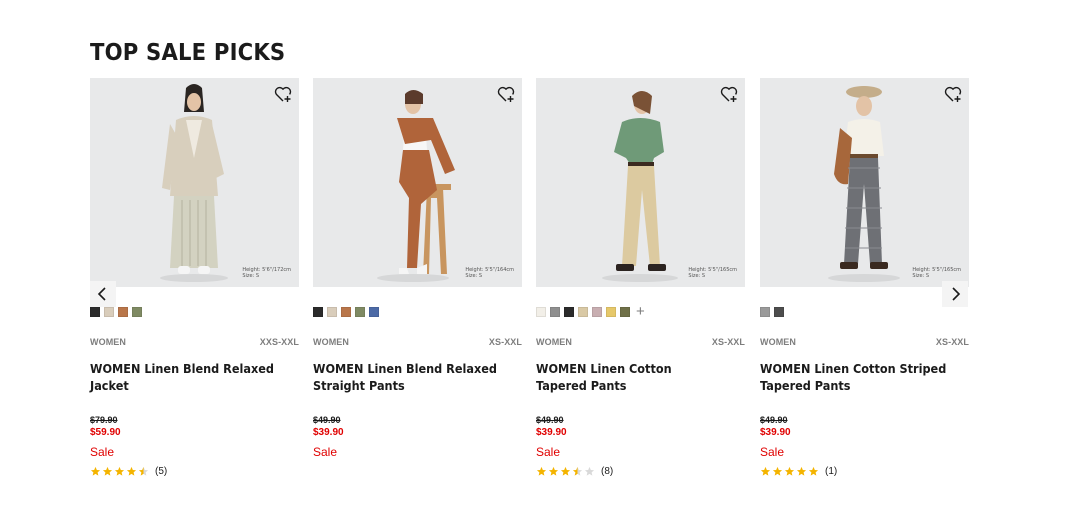 The width and height of the screenshot is (1080, 522). What do you see at coordinates (161, 471) in the screenshot?
I see `review-count: (5)` at bounding box center [161, 471].